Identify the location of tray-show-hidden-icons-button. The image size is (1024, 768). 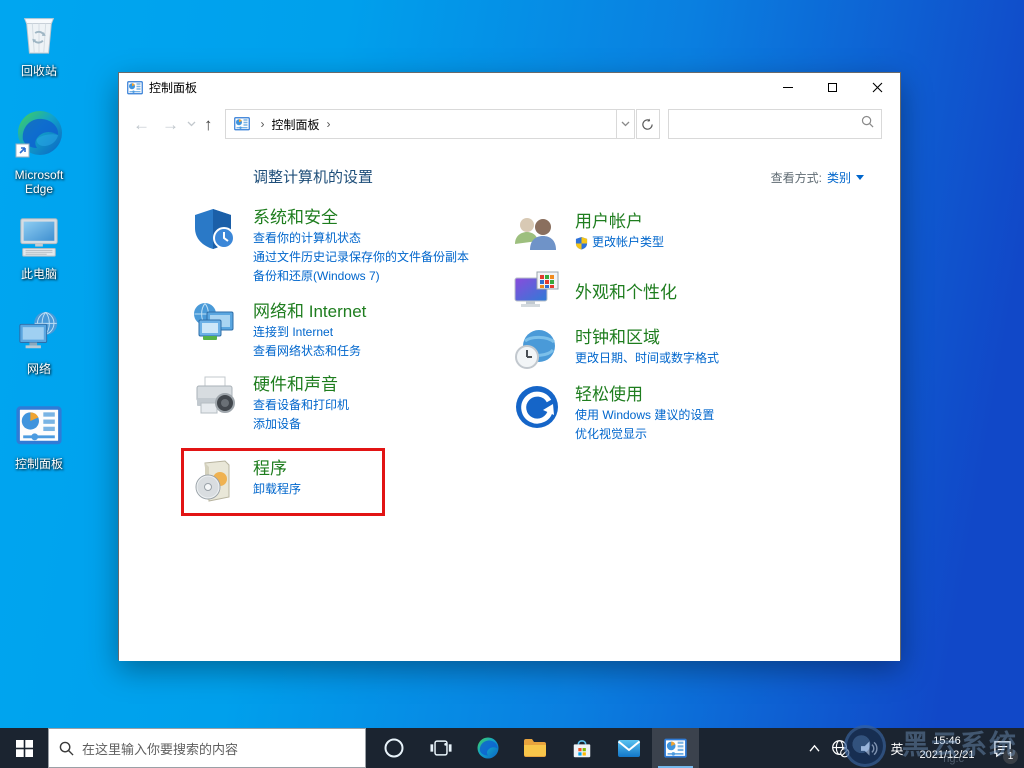
(814, 748).